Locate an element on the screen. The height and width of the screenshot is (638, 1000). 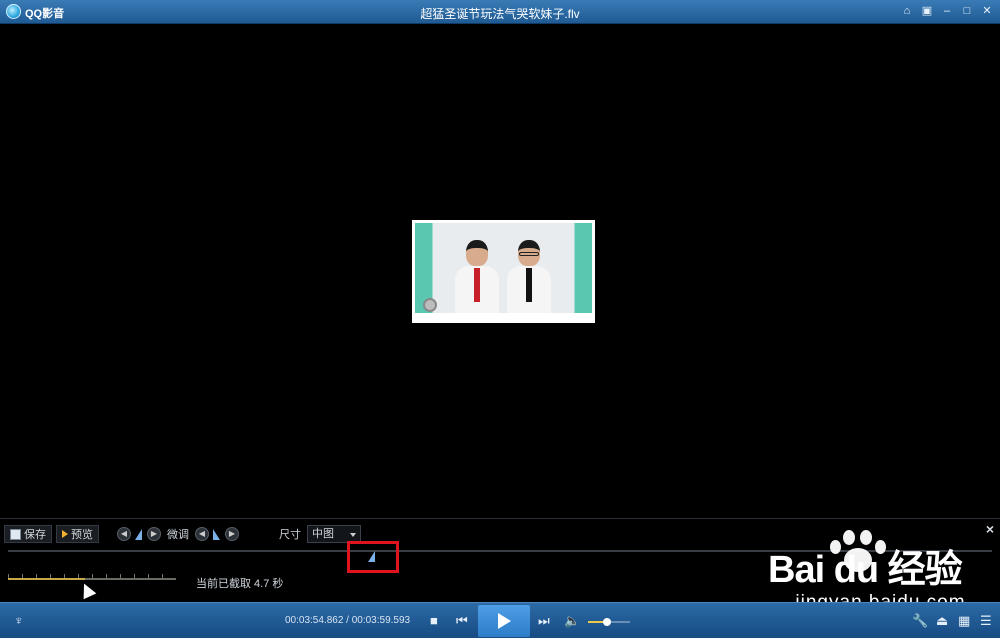
end-prev-icon: ◀ is located at coordinates (202, 534).